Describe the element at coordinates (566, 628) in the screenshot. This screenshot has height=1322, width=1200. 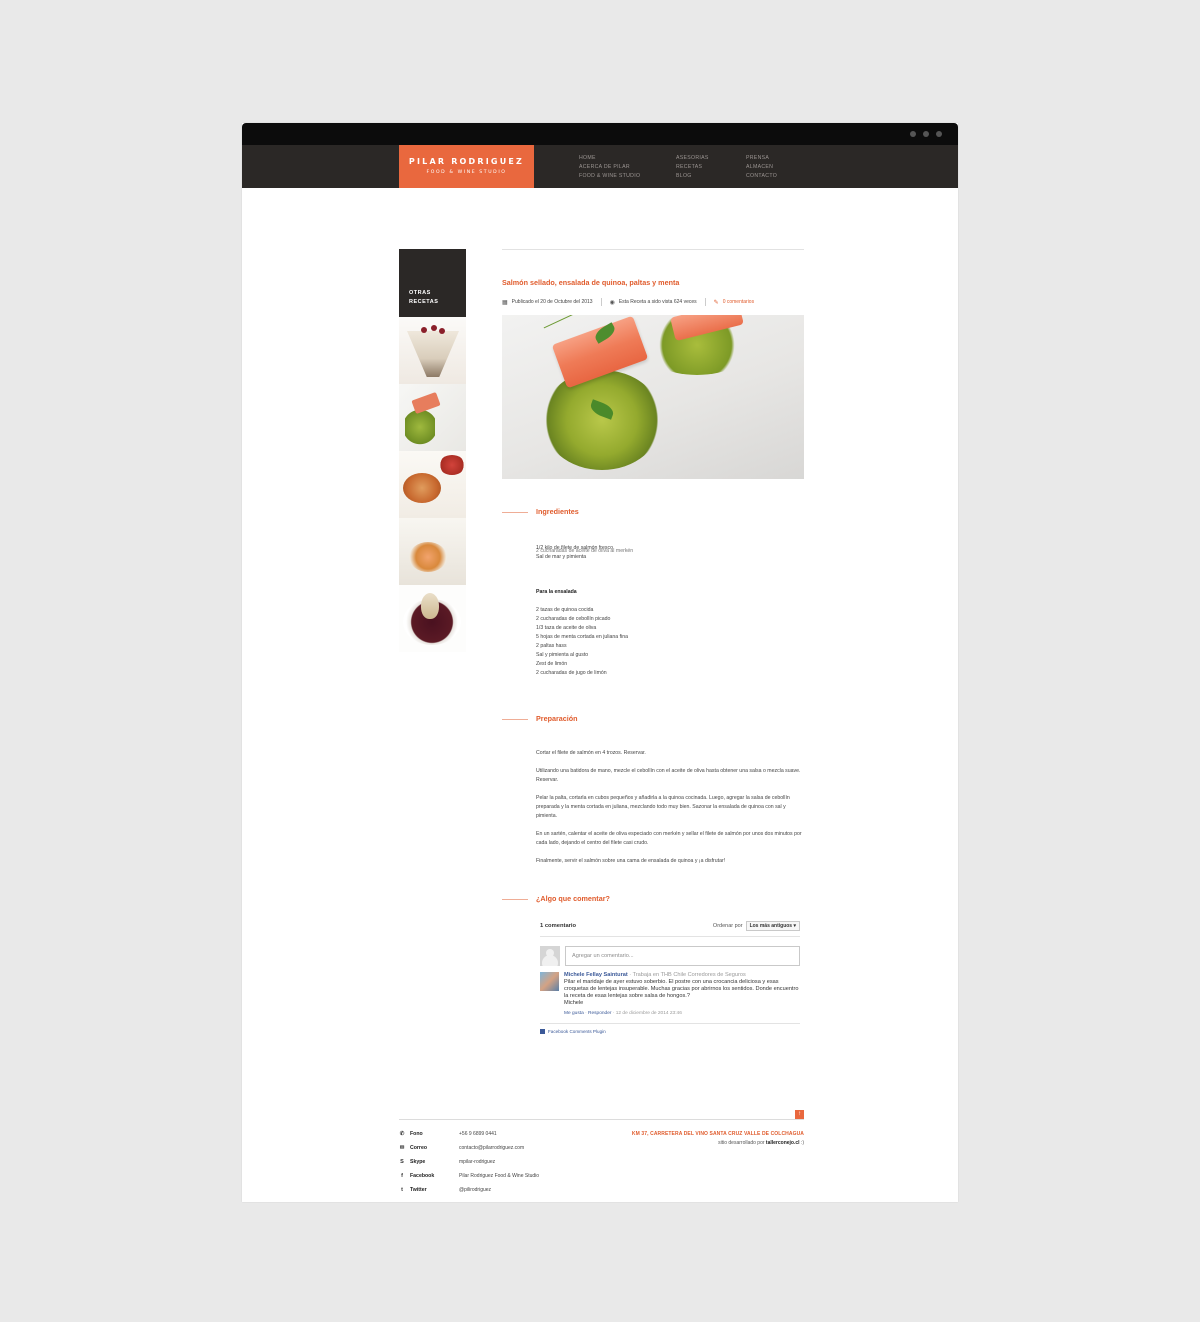
I see `ingredient-item: 1/3 taza de aceite de oliva` at that location.